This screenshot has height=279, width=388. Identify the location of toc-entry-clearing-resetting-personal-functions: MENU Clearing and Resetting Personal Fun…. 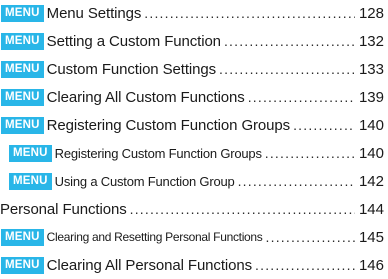
(194, 237).